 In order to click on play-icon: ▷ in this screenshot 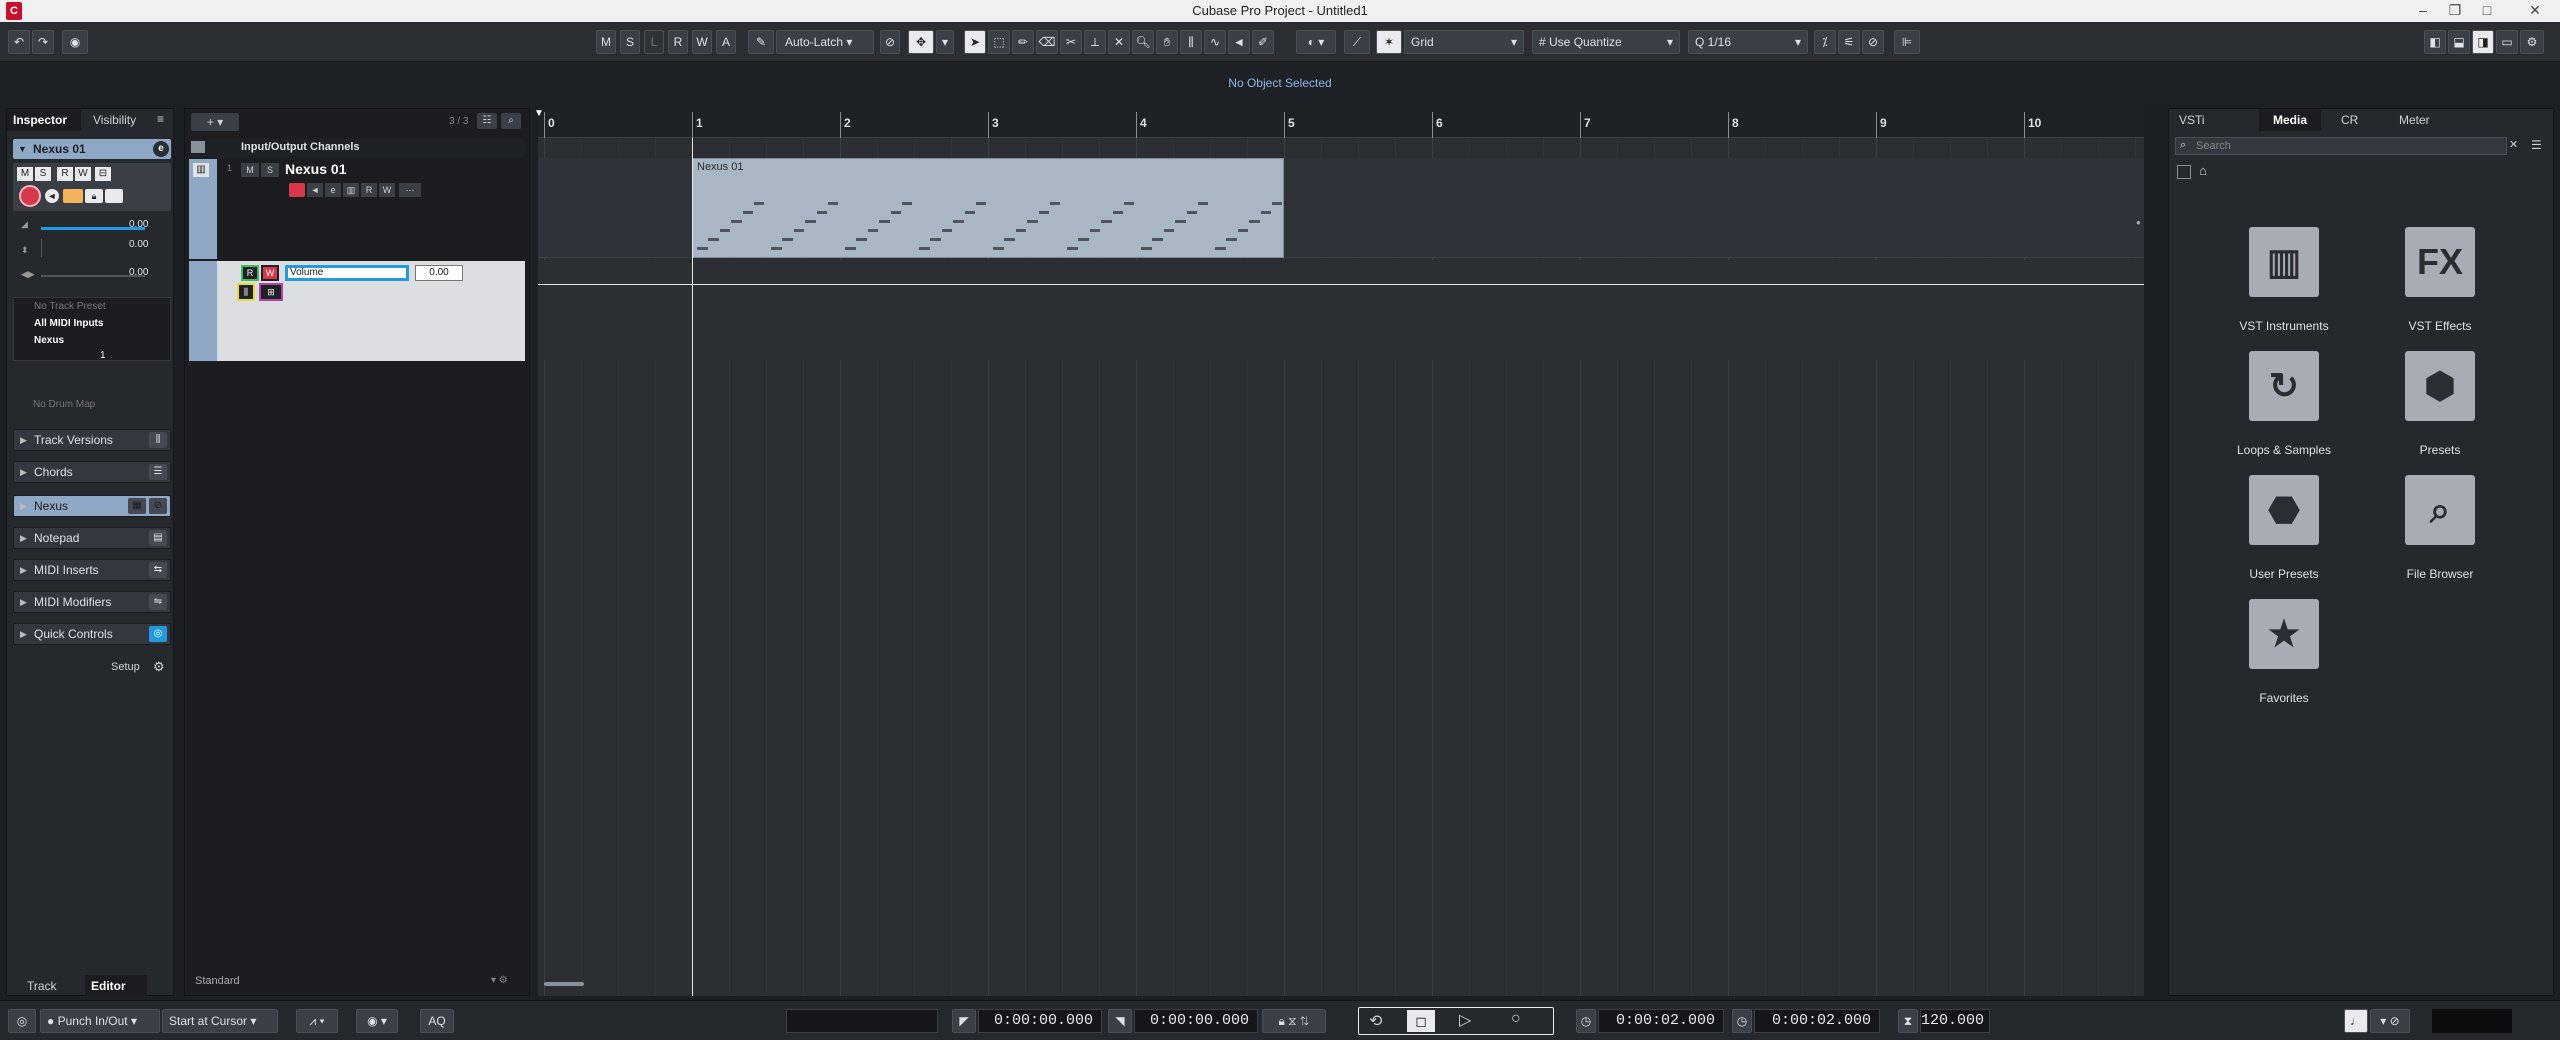, I will do `click(1465, 1020)`.